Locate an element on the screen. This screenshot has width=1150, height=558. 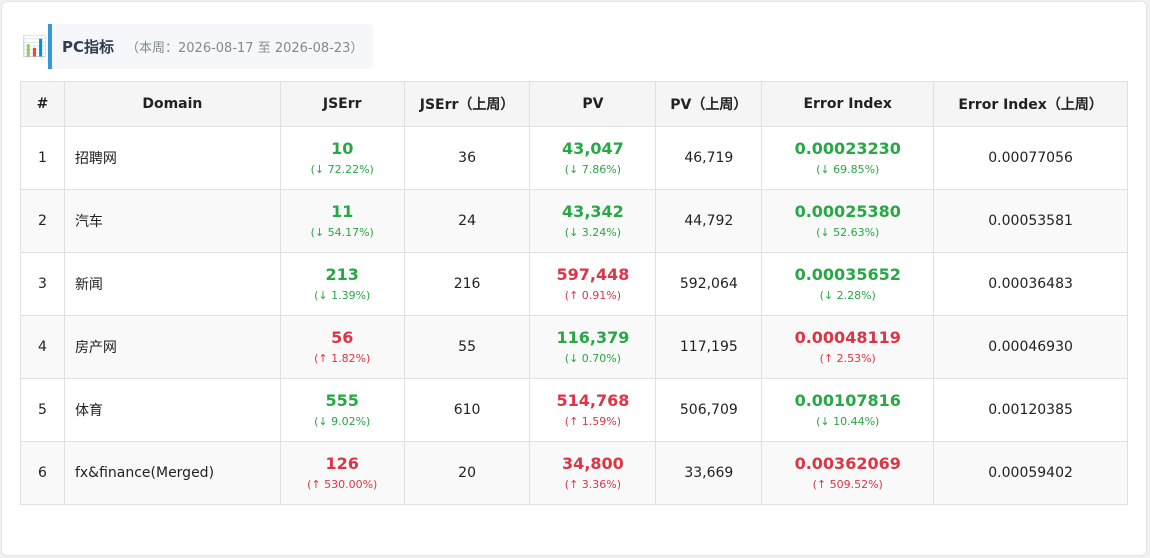
cell-jserr-value: 213 is located at coordinates (342, 274).